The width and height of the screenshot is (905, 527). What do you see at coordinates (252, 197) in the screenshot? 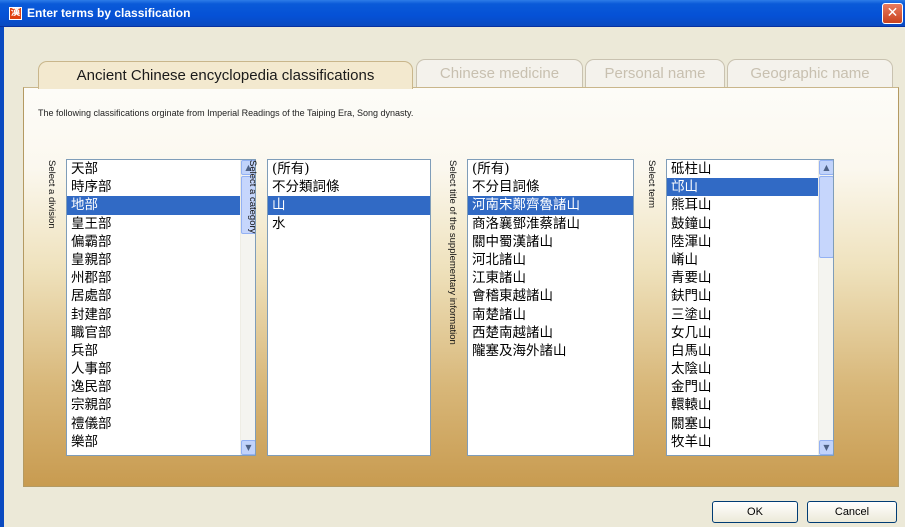
I see `category-label: Select a category` at bounding box center [252, 197].